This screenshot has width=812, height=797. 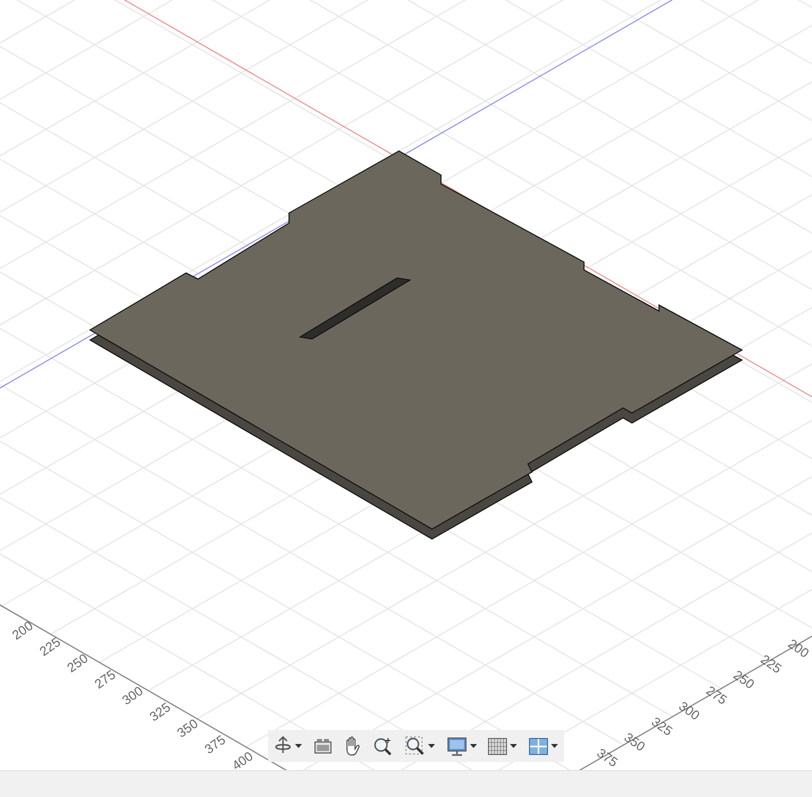 I want to click on grid-icon, so click(x=498, y=746).